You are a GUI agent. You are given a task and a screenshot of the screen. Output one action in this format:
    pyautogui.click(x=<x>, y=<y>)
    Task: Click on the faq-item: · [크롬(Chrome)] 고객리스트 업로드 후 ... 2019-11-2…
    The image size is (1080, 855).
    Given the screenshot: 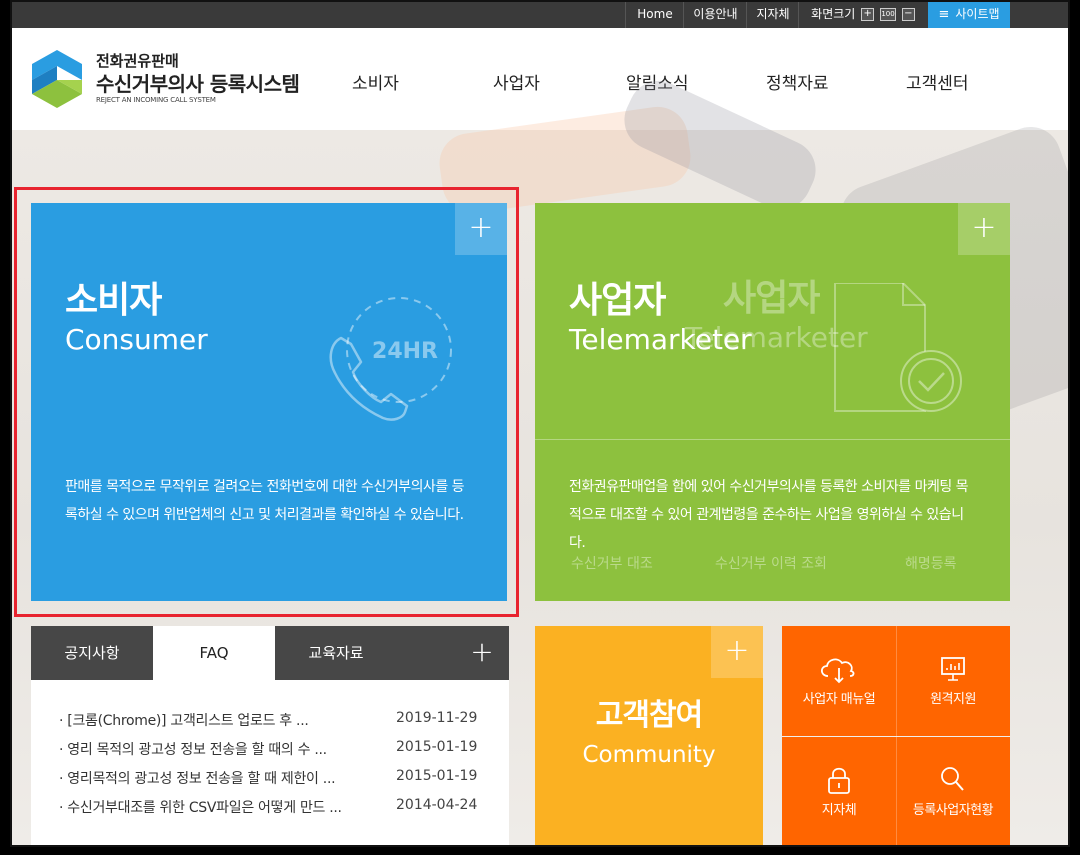 What is the action you would take?
    pyautogui.click(x=269, y=722)
    